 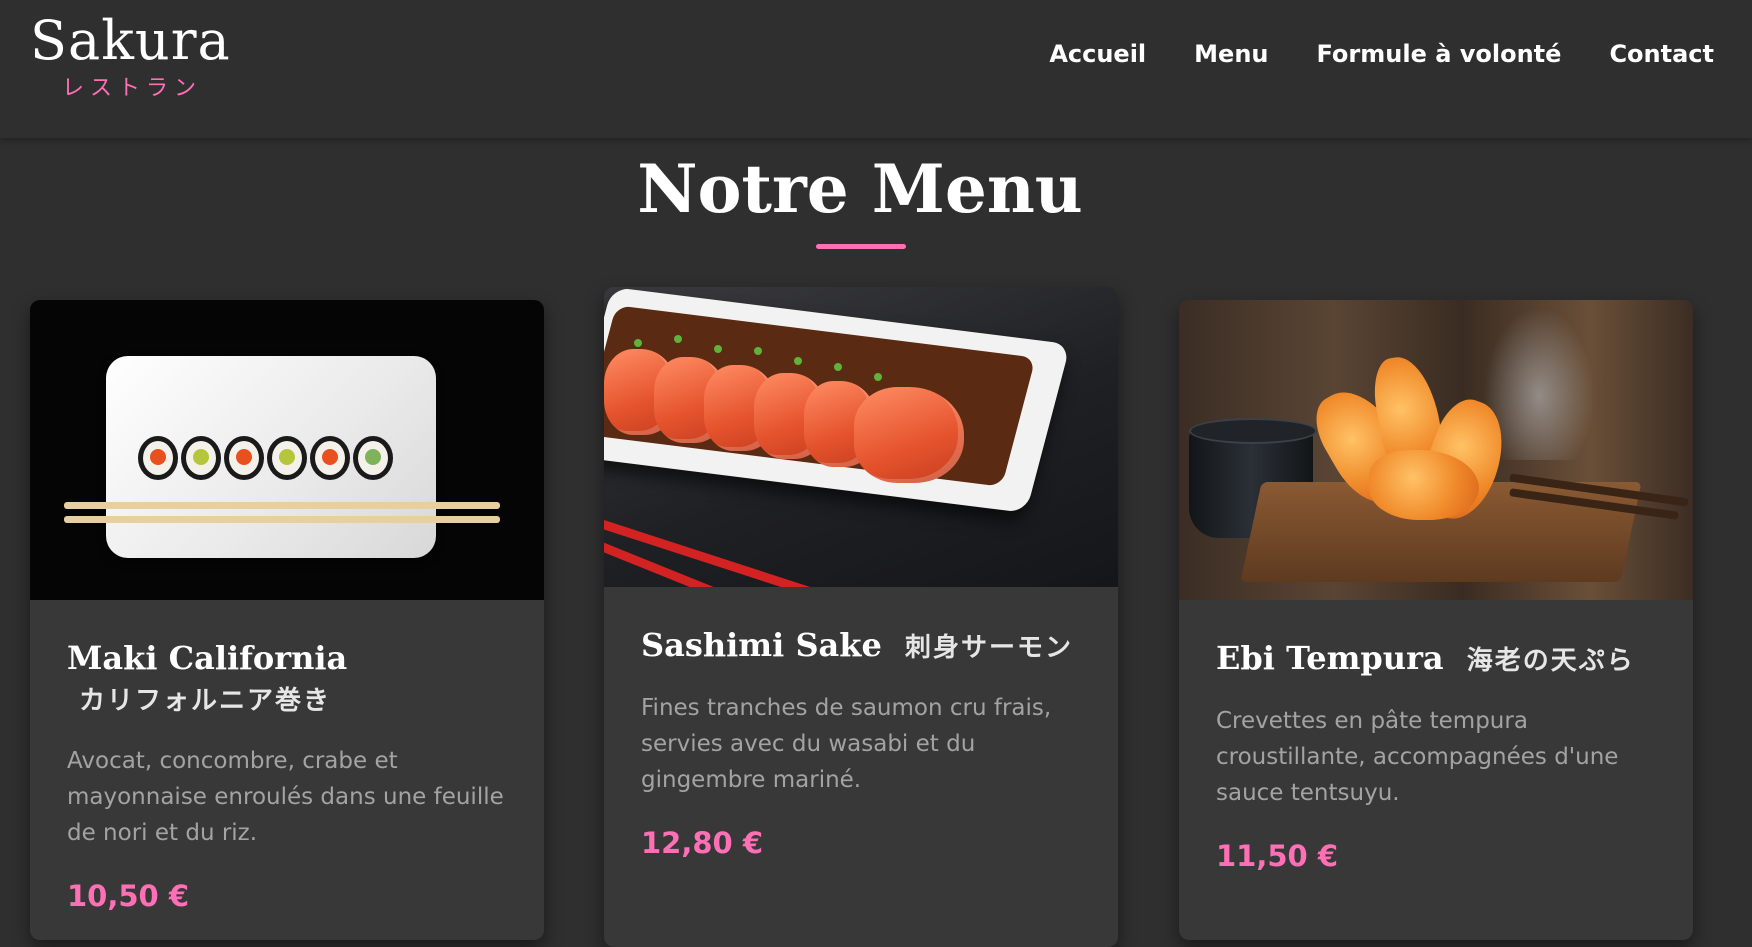 I want to click on nav-link-contact: Contact, so click(x=1661, y=54).